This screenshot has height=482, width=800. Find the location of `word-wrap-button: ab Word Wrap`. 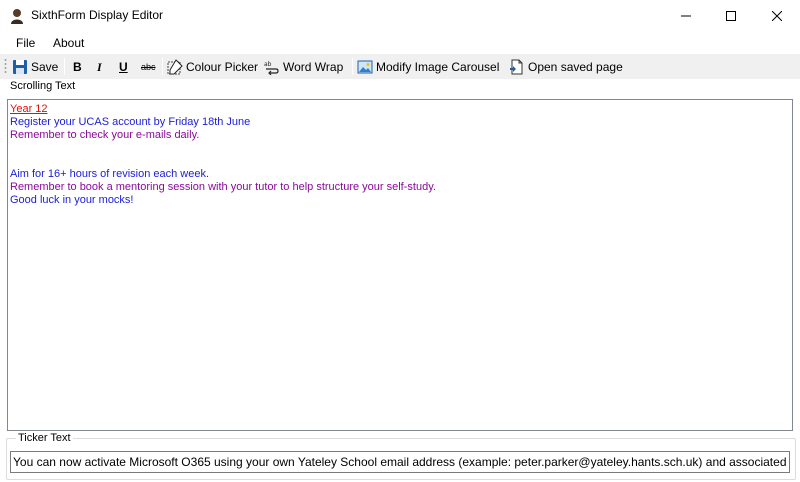

word-wrap-button: ab Word Wrap is located at coordinates (303, 67).